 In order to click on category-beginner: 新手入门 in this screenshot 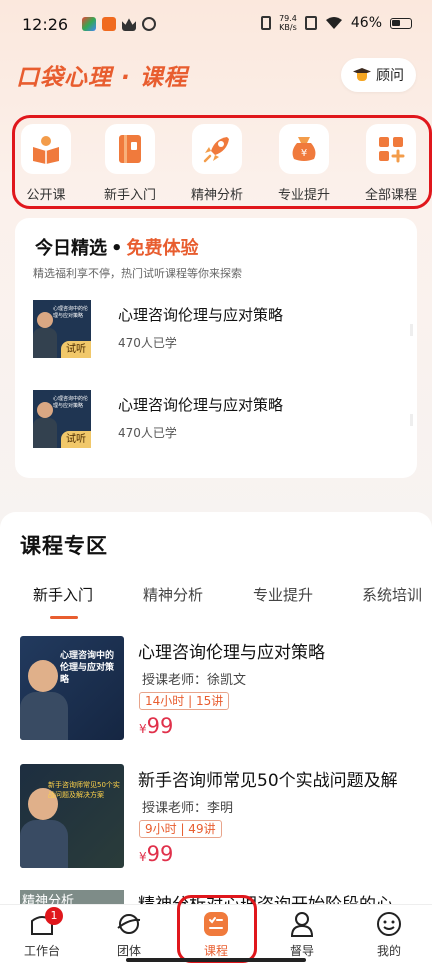, I will do `click(130, 163)`.